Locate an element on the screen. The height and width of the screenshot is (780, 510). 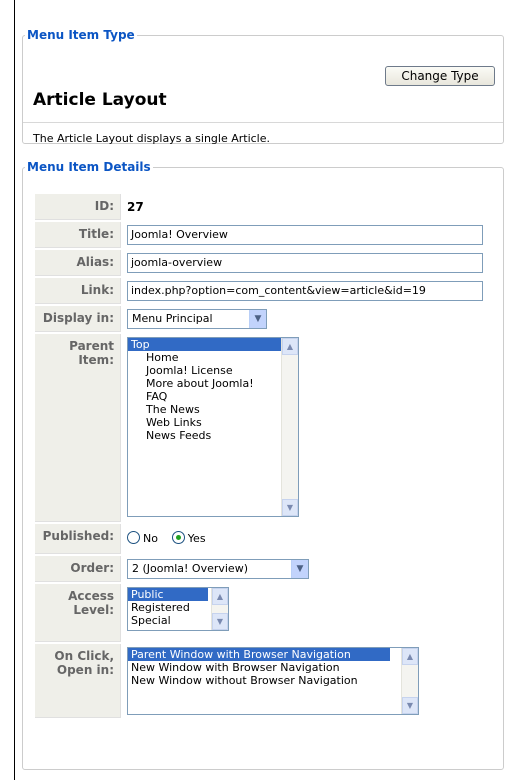
row-display-in: Display in: Menu Principal ▼ is located at coordinates (262, 319).